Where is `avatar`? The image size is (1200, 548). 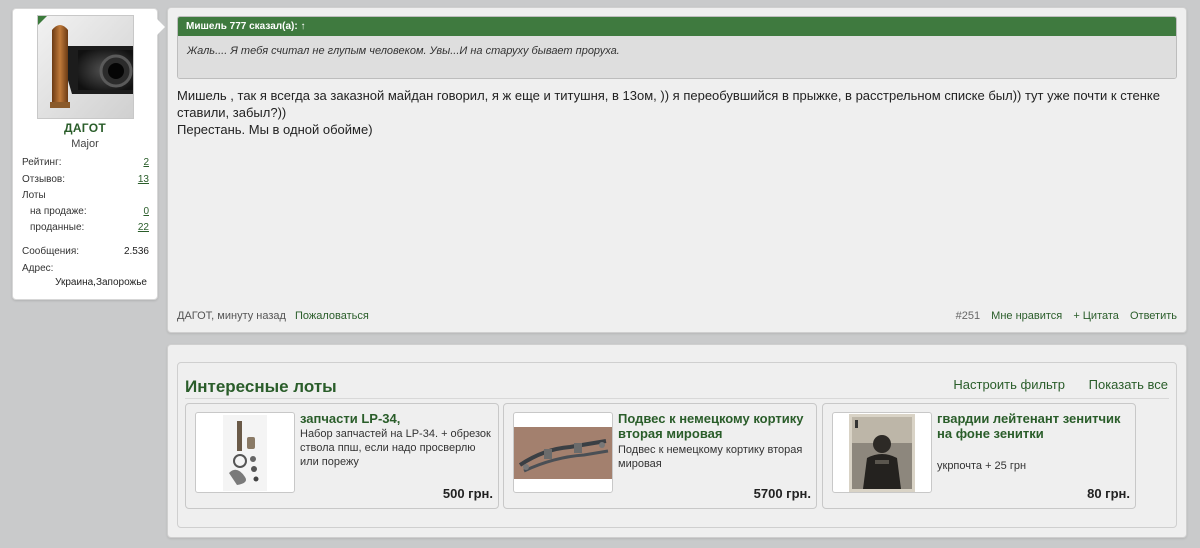 avatar is located at coordinates (85, 67).